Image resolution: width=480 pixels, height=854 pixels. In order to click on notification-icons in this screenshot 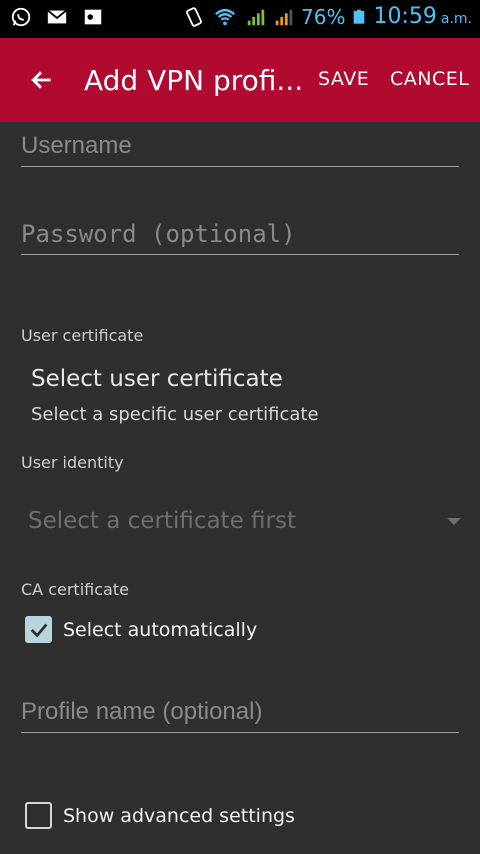, I will do `click(57, 17)`.